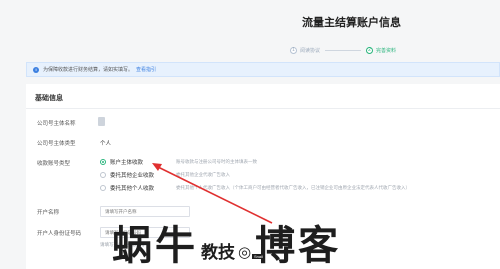  What do you see at coordinates (56, 124) in the screenshot?
I see `company-name-label: 公司号主体名称` at bounding box center [56, 124].